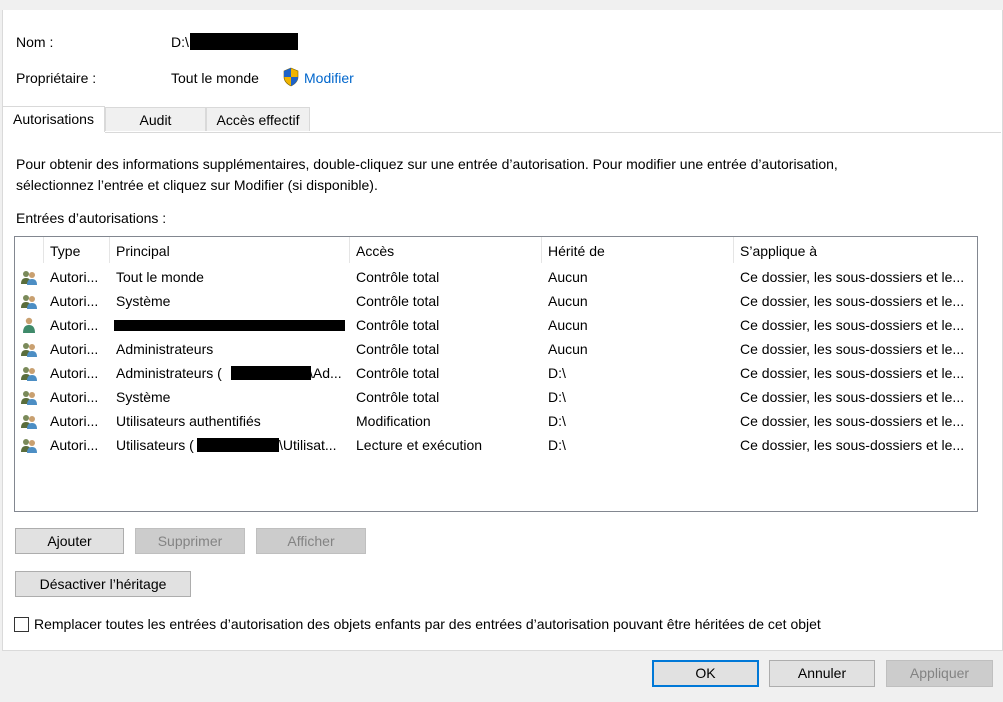  What do you see at coordinates (215, 78) in the screenshot?
I see `owner-value: Tout le monde` at bounding box center [215, 78].